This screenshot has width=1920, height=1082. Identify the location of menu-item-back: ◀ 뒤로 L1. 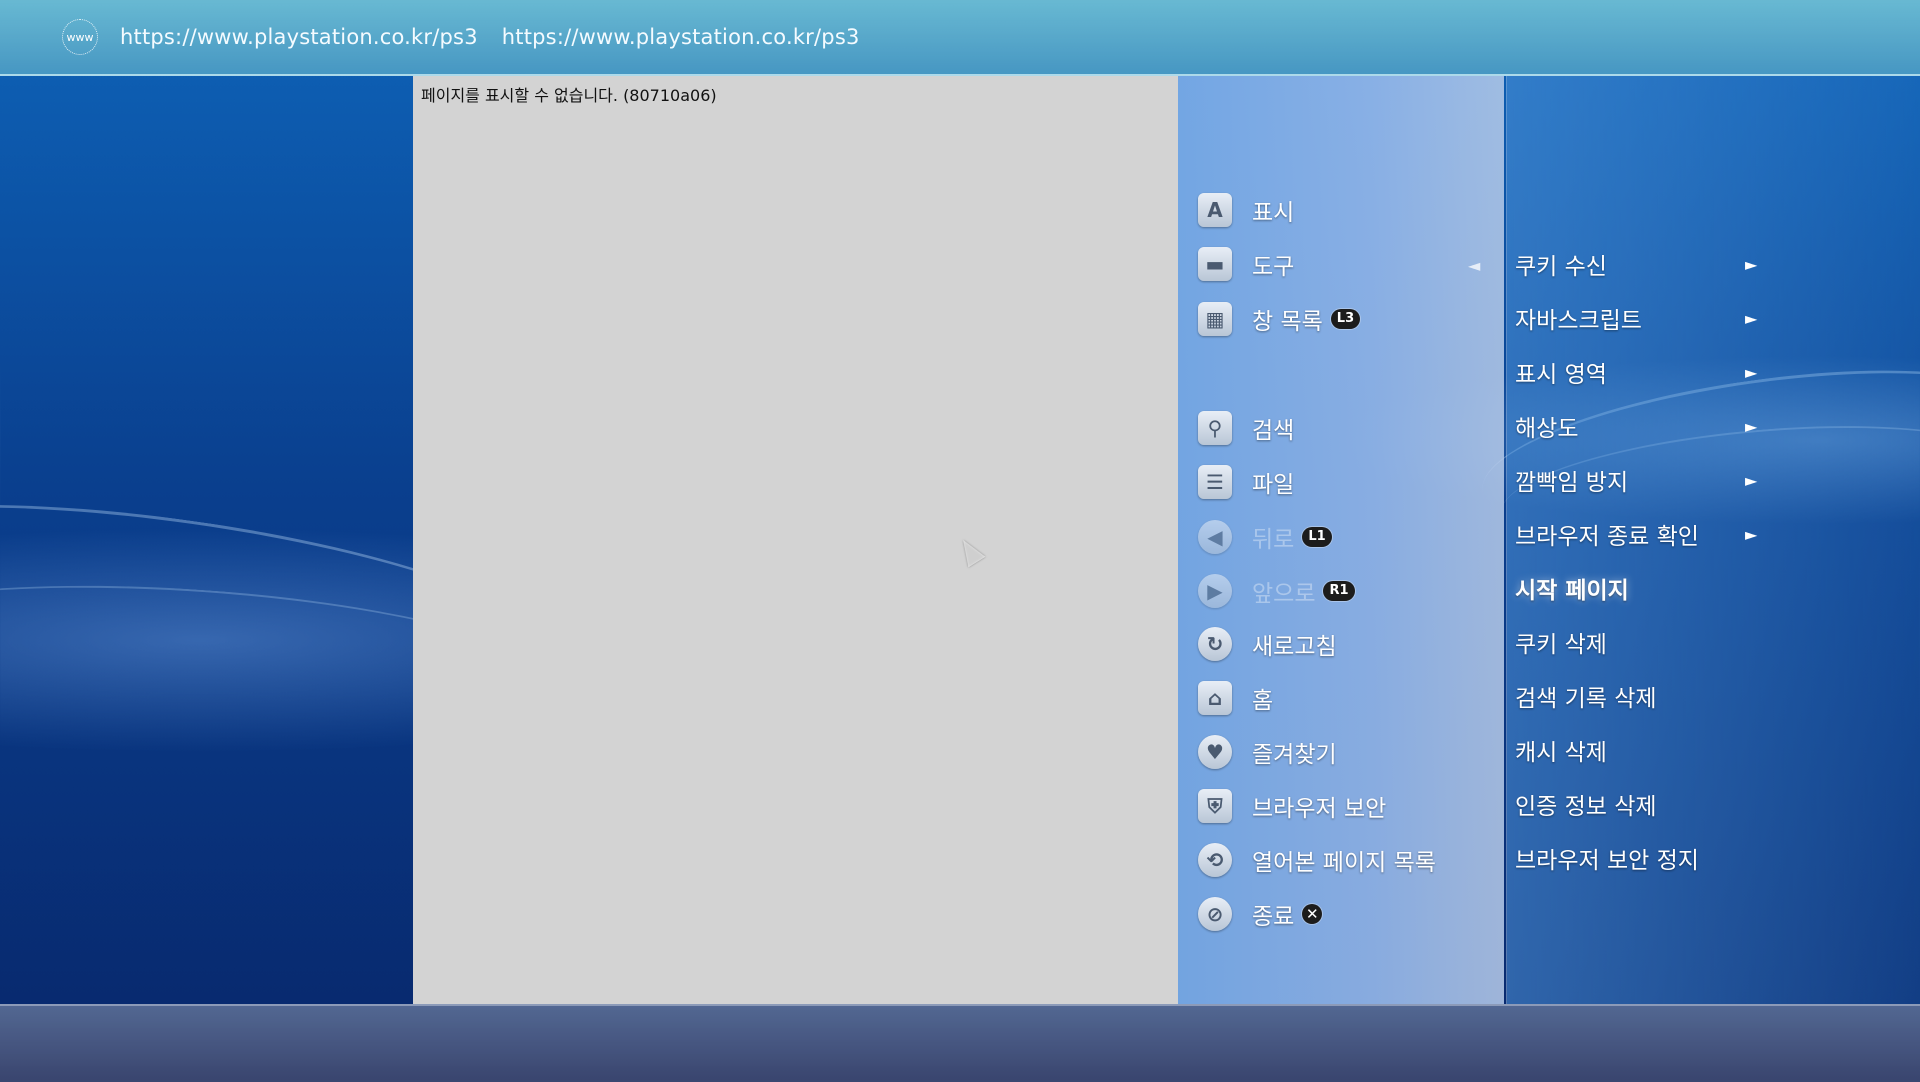
(1265, 537).